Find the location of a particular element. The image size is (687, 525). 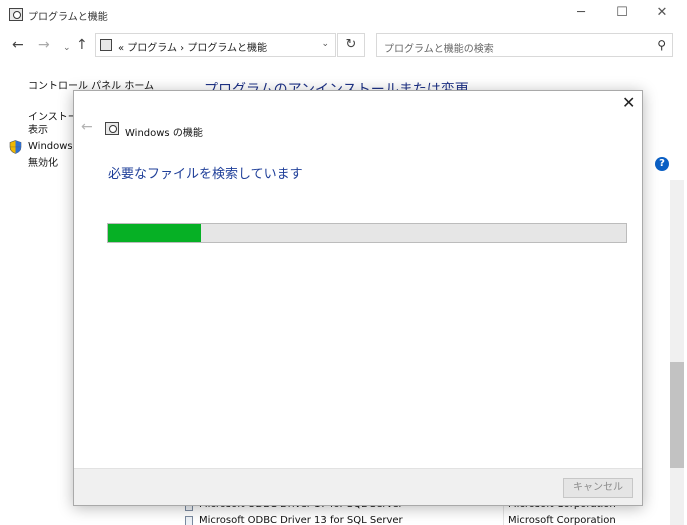

recent-locations-chevron-icon: ⌄ is located at coordinates (67, 48).